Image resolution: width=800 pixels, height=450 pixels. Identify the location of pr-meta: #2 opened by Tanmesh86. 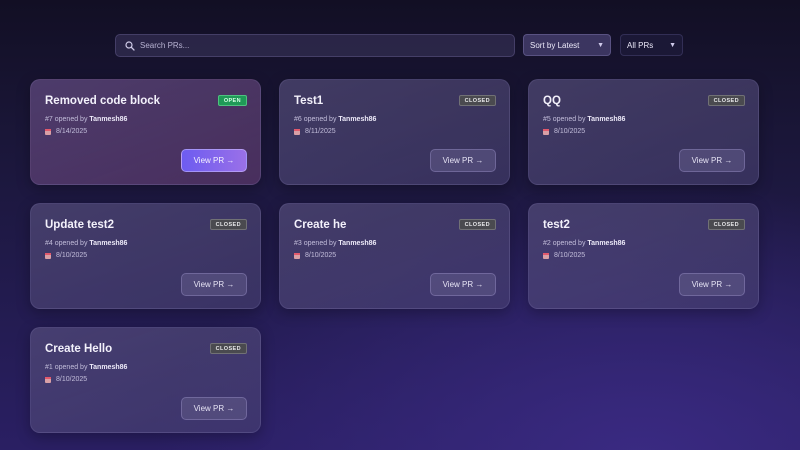
(584, 243).